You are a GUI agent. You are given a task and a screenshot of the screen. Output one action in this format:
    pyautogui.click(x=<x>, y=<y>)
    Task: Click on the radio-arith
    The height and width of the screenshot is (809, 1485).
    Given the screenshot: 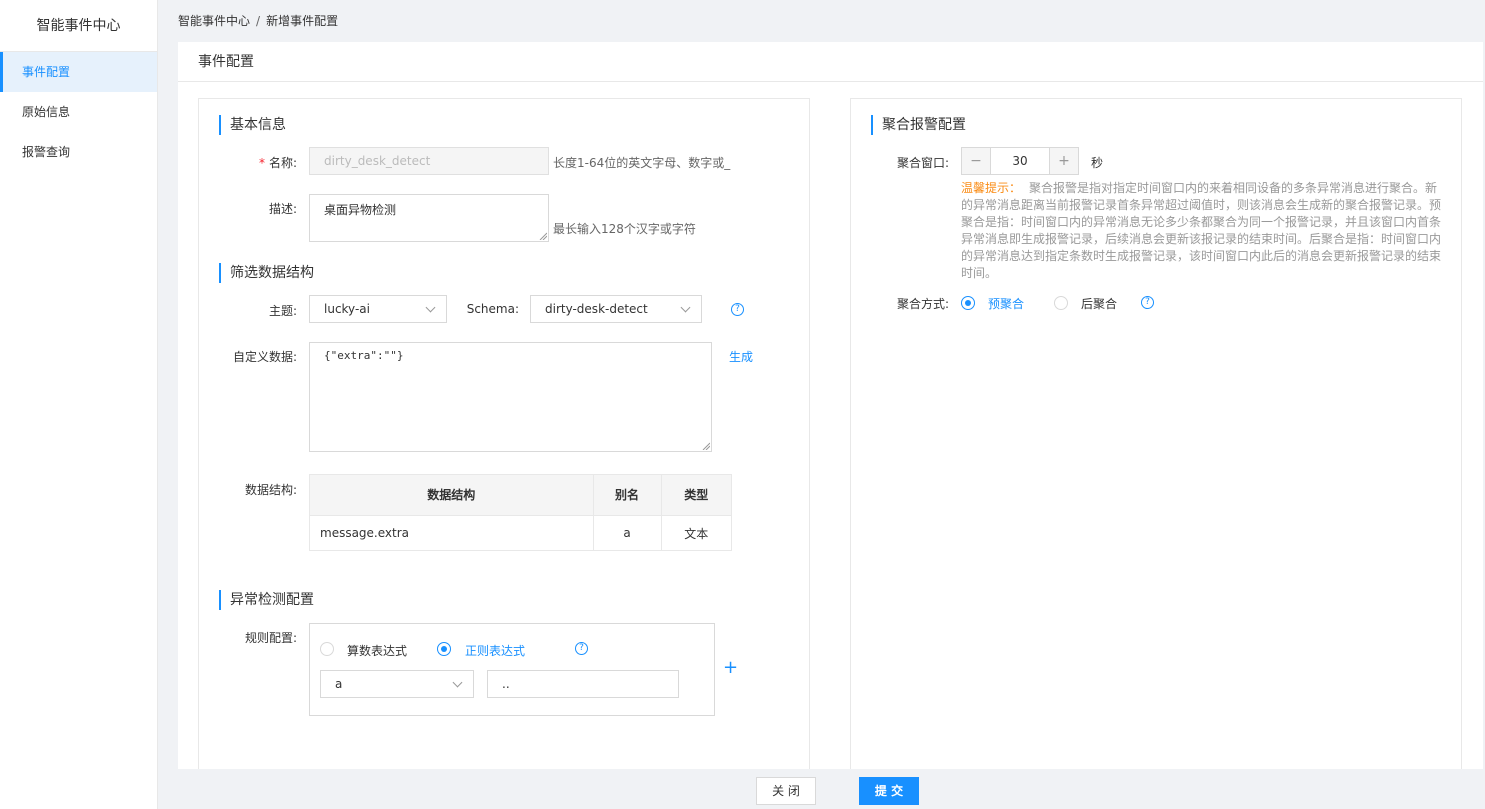 What is the action you would take?
    pyautogui.click(x=327, y=649)
    